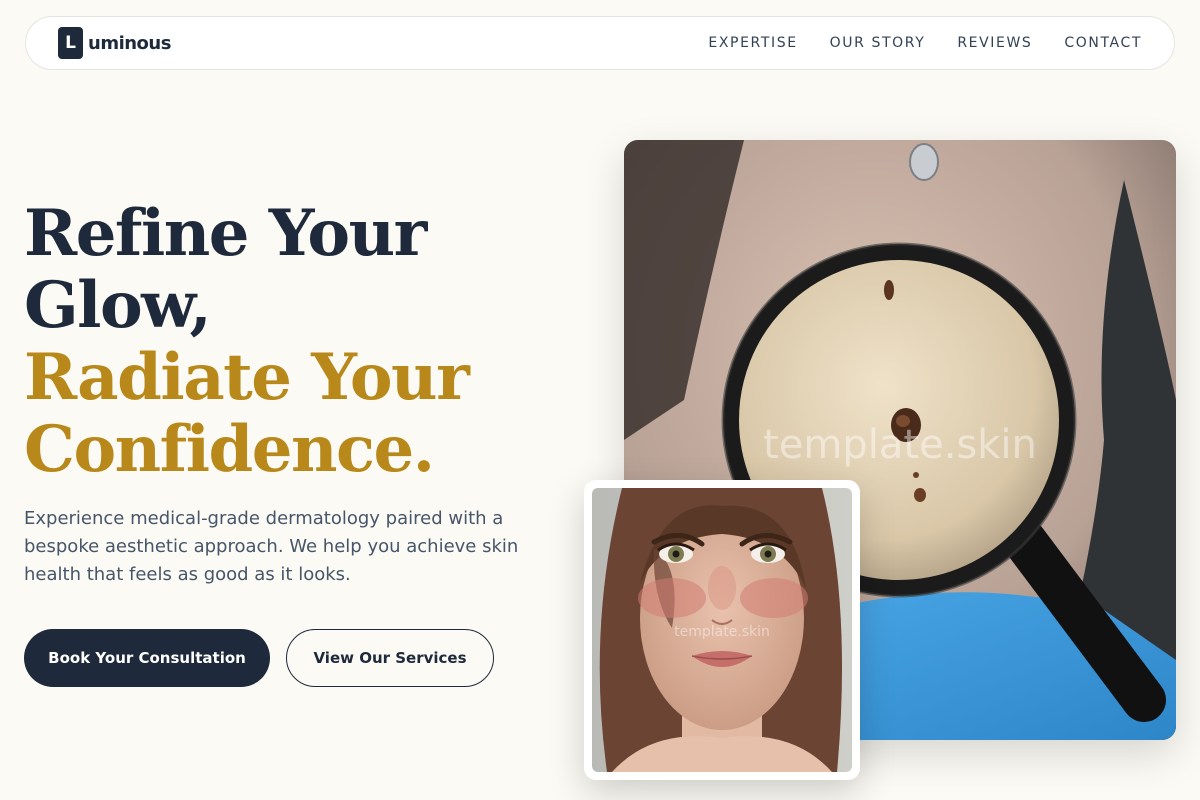 This screenshot has width=1200, height=800. Describe the element at coordinates (225, 233) in the screenshot. I see `hero-title-line-1: Refine Your` at that location.